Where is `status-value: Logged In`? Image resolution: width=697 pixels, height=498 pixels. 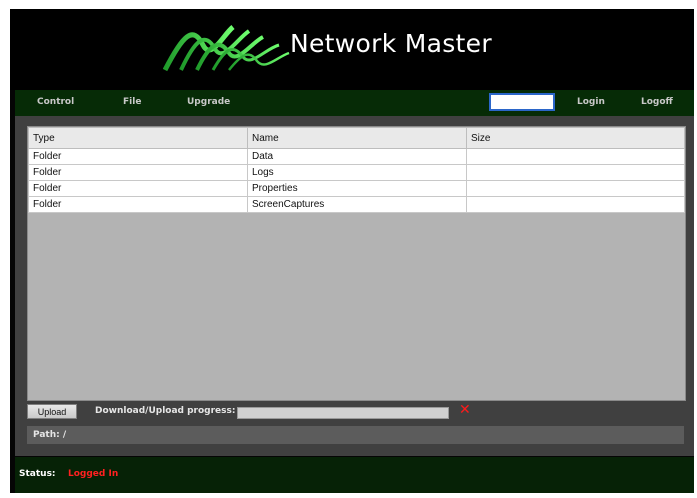 status-value: Logged In is located at coordinates (93, 474).